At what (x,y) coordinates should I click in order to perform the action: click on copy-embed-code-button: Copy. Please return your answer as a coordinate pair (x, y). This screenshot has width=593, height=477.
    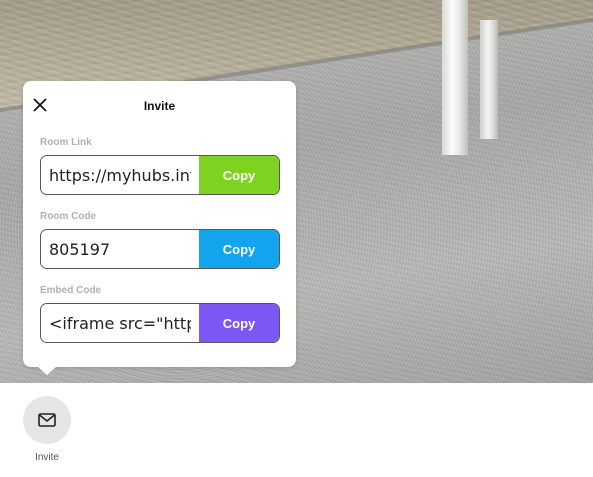
    Looking at the image, I should click on (239, 323).